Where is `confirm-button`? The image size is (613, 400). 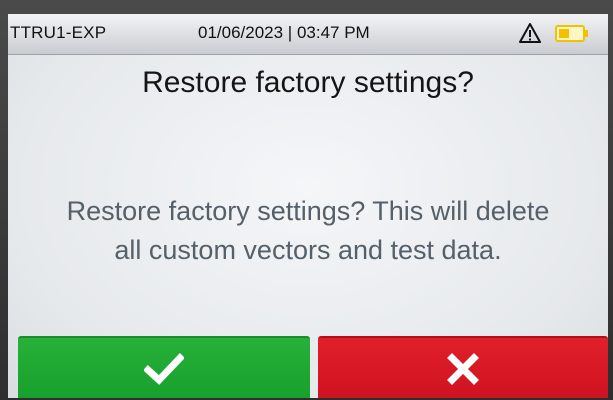
confirm-button is located at coordinates (164, 367).